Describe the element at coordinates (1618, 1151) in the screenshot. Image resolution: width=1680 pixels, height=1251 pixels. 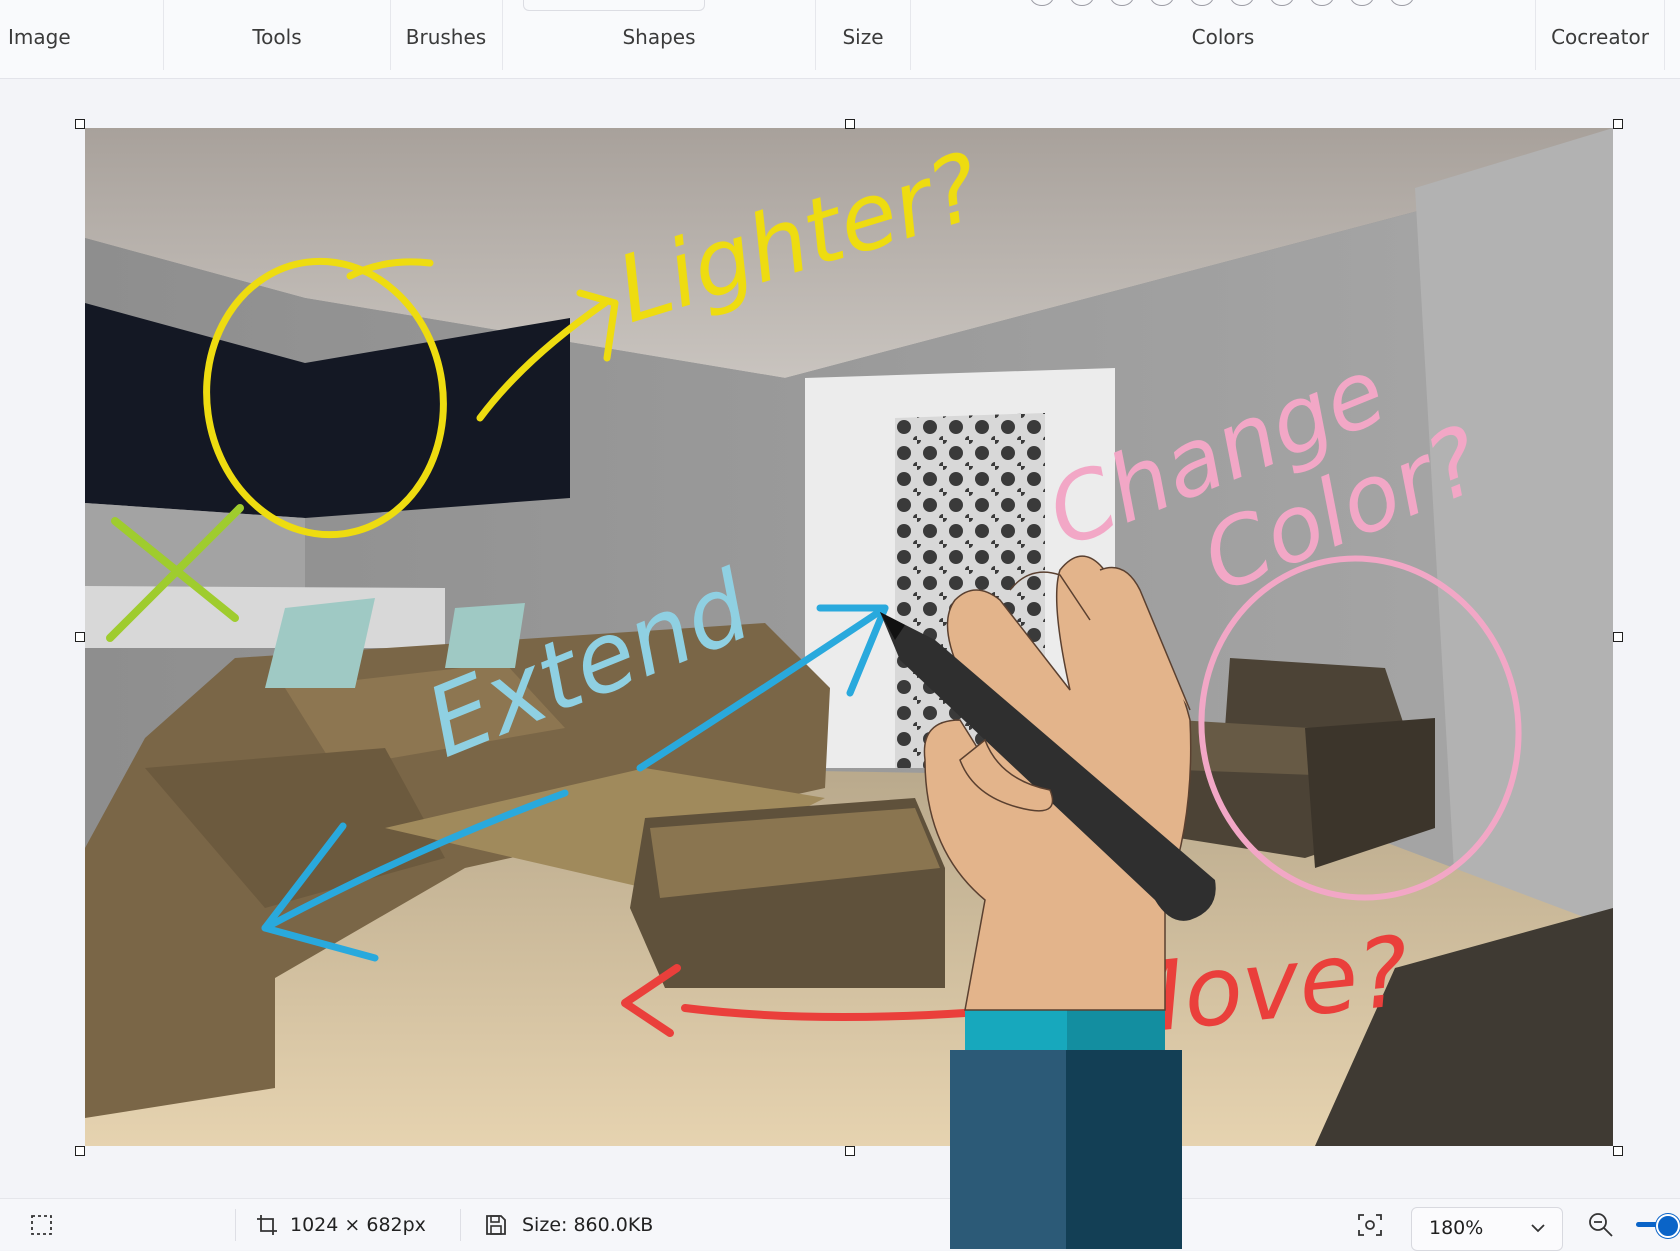
I see `resize-handle-bottom-right` at that location.